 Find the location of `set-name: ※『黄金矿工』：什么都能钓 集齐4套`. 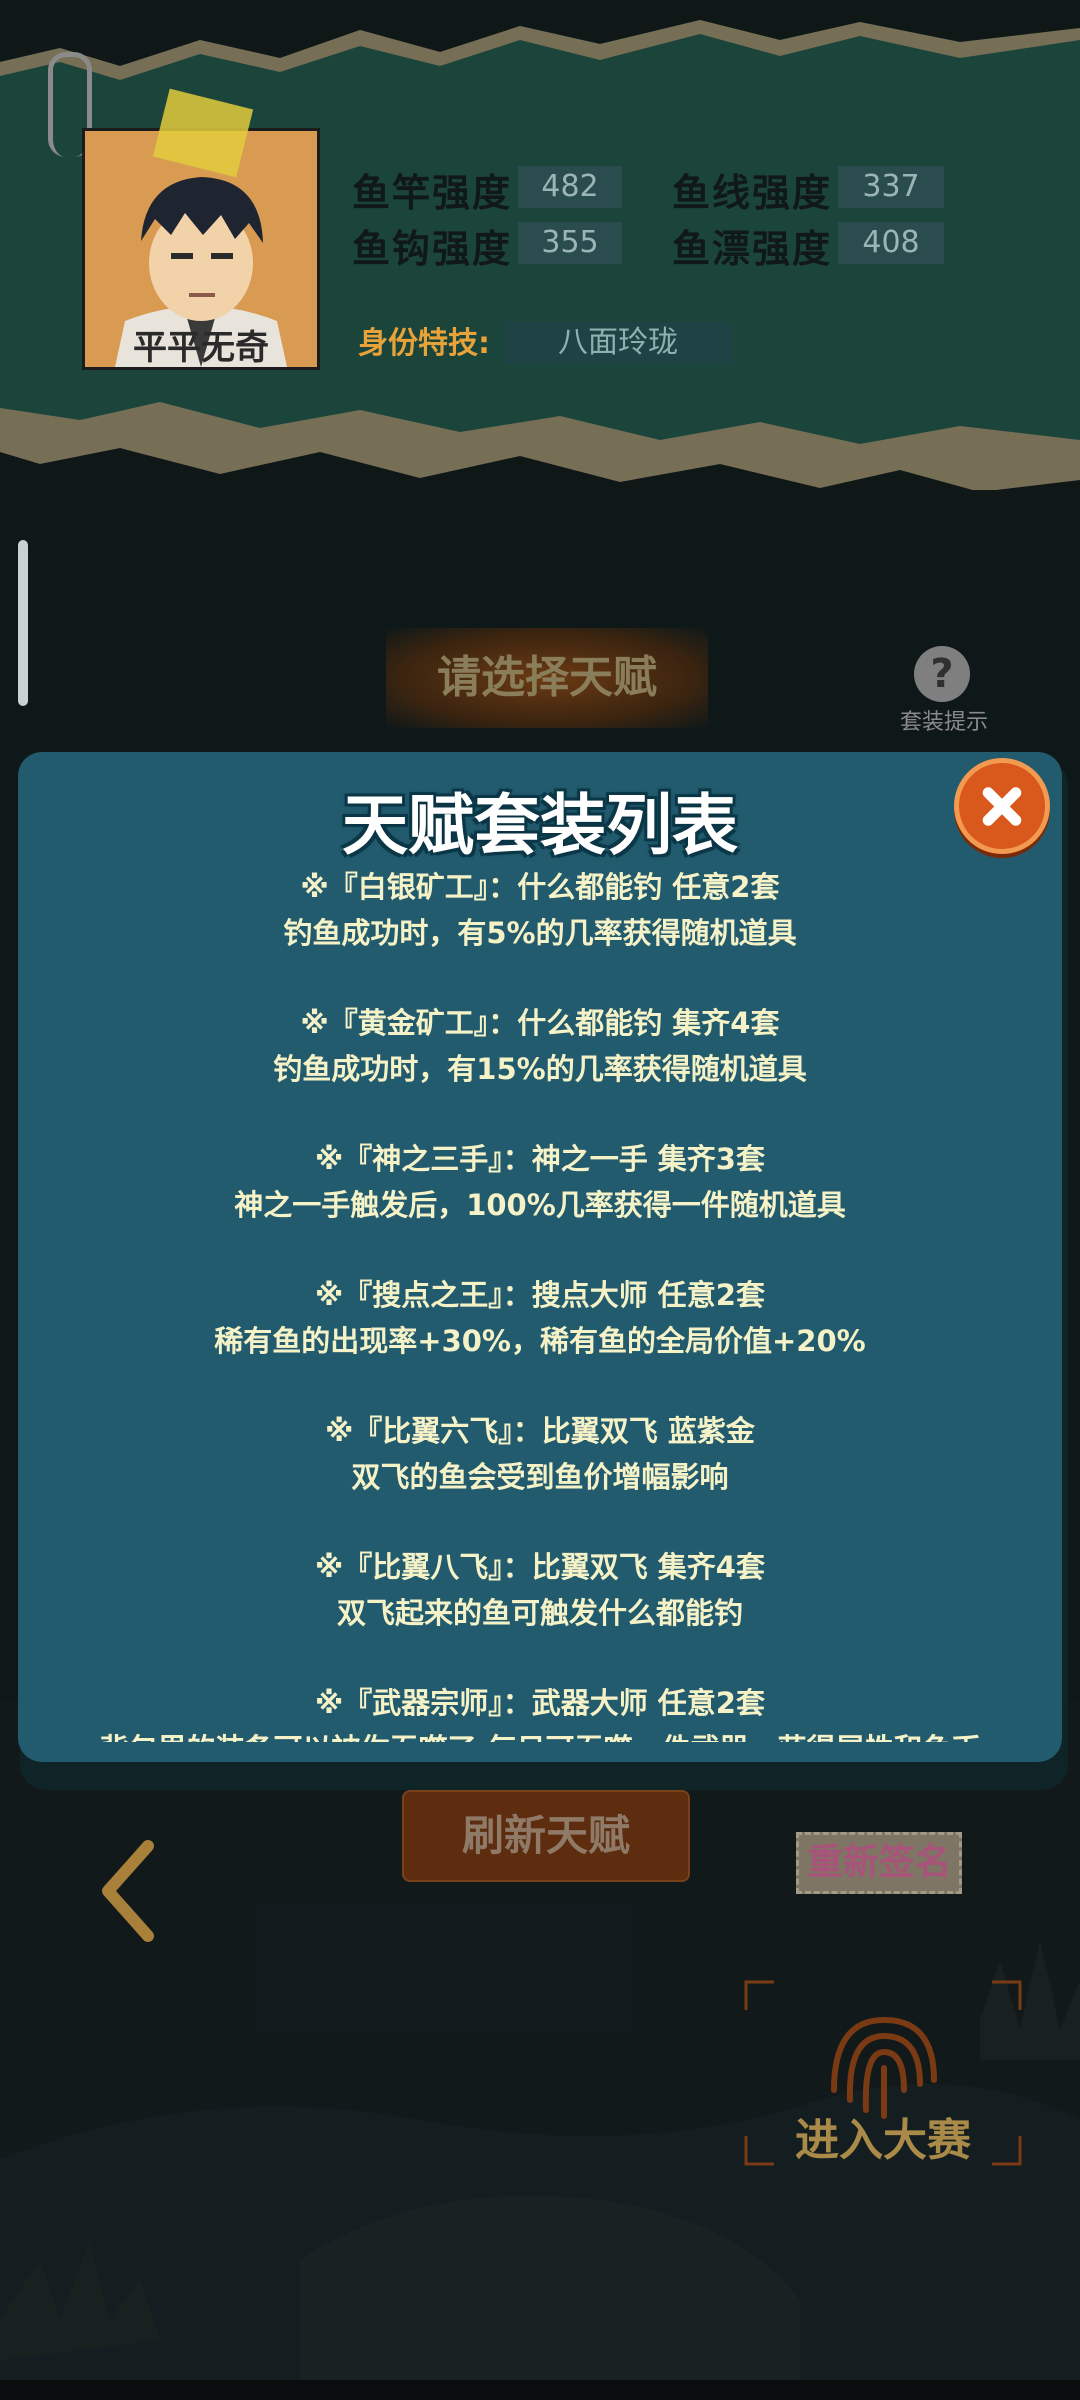

set-name: ※『黄金矿工』：什么都能钓 集齐4套 is located at coordinates (540, 1023).